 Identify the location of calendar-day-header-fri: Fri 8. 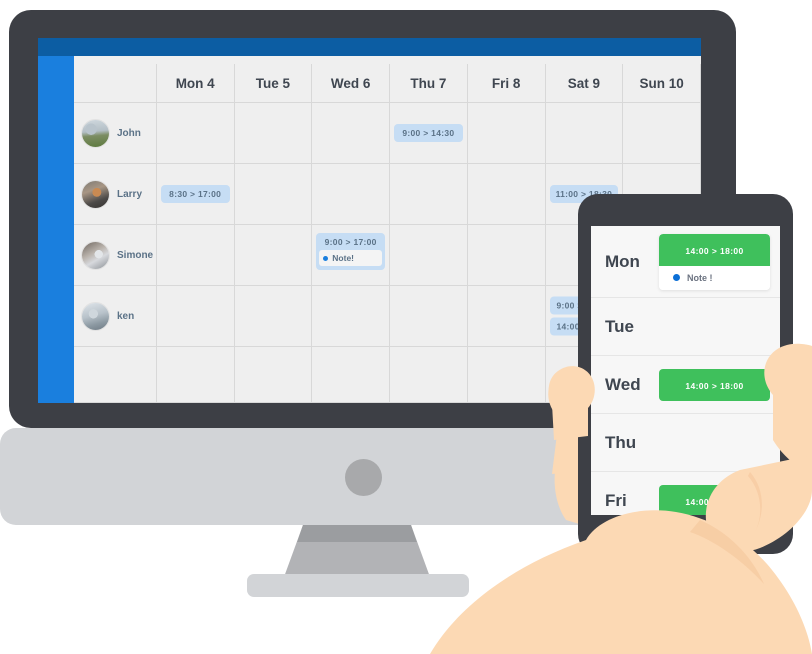
(506, 83).